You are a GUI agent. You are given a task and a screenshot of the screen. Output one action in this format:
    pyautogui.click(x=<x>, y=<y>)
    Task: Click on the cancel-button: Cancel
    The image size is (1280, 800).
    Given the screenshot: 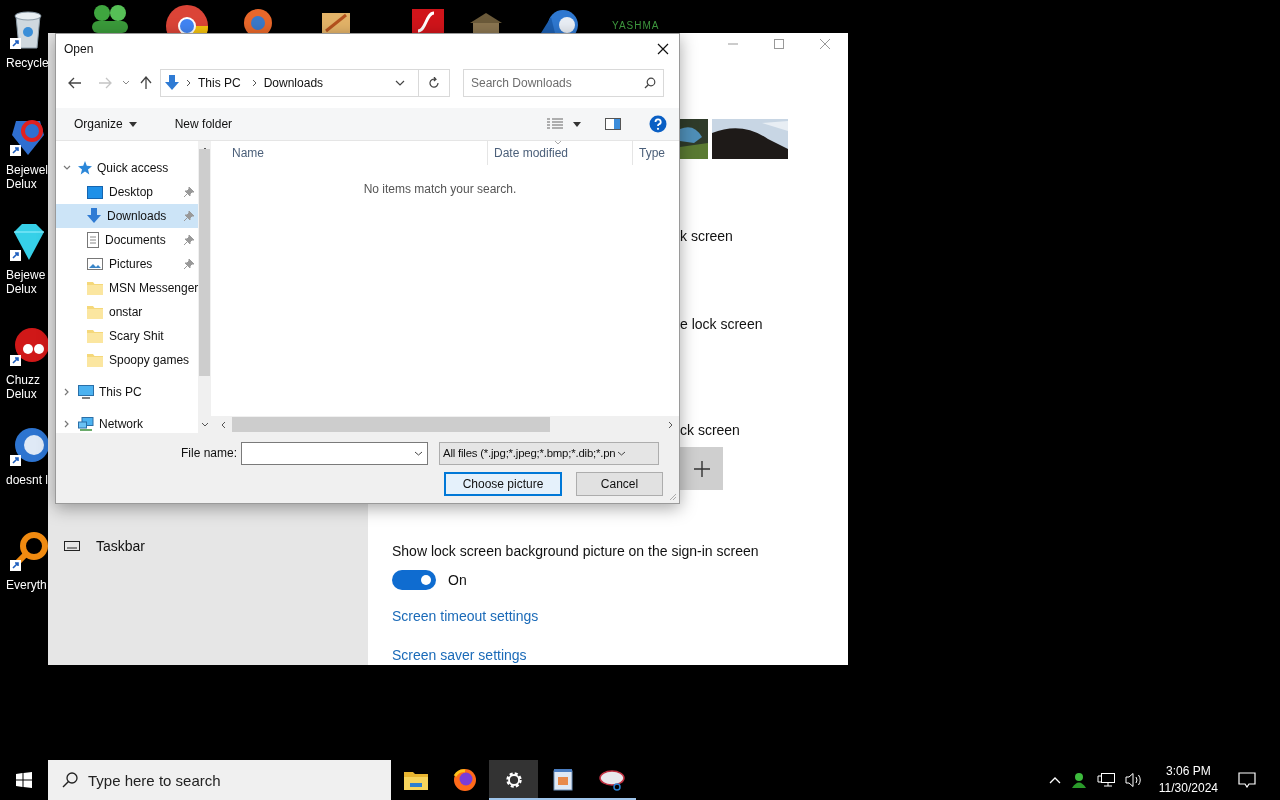 What is the action you would take?
    pyautogui.click(x=619, y=484)
    